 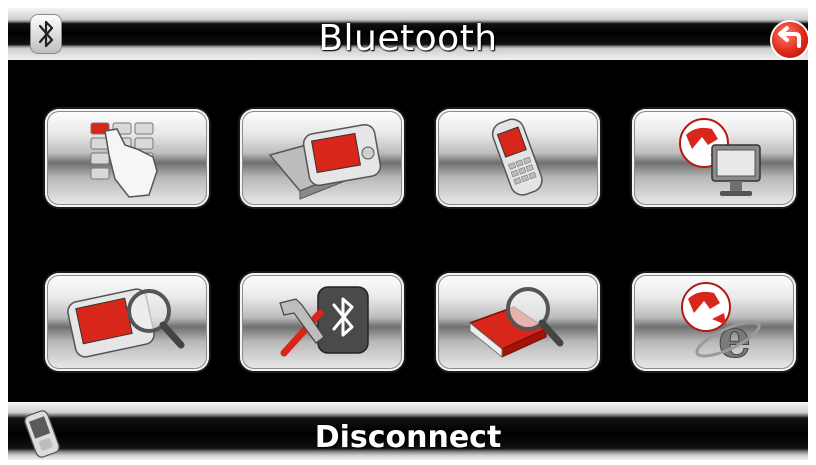 I want to click on disconnect-button: Disconnect, so click(x=408, y=437).